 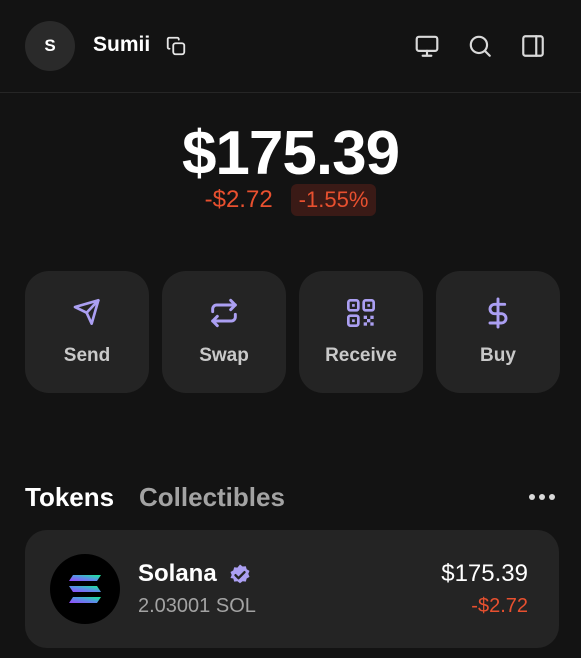 I want to click on token-name: Solana, so click(x=177, y=573).